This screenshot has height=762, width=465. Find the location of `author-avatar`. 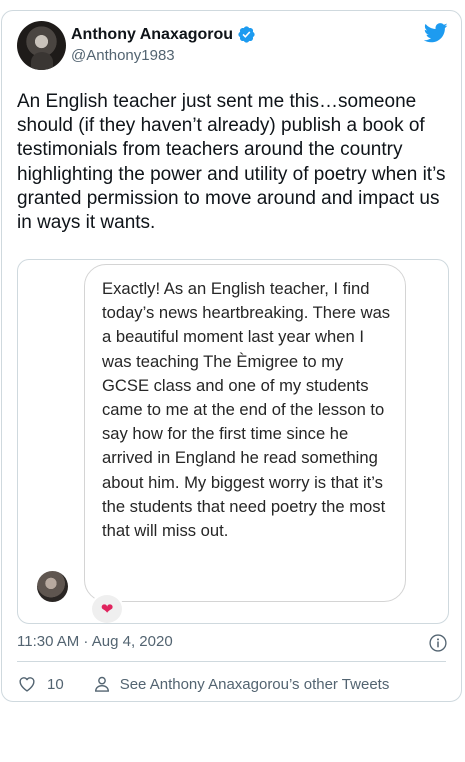

author-avatar is located at coordinates (41, 45).